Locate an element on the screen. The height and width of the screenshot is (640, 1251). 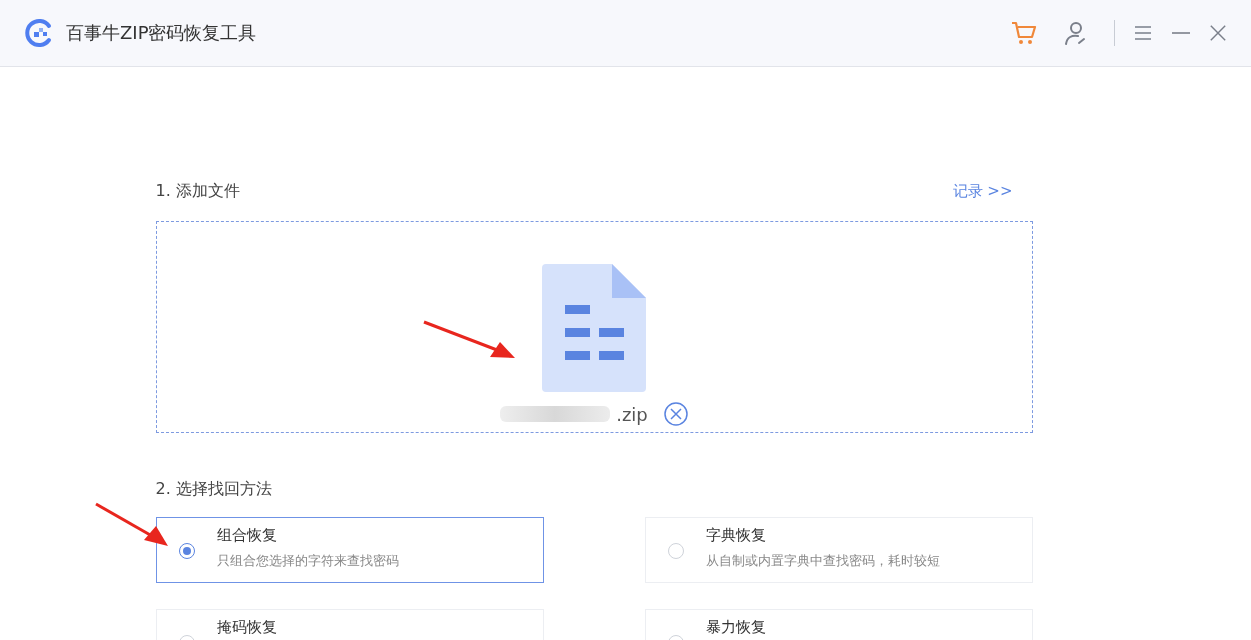
method-option: 组合恢复 只组合您选择的字符来查找密码 is located at coordinates (349, 550).